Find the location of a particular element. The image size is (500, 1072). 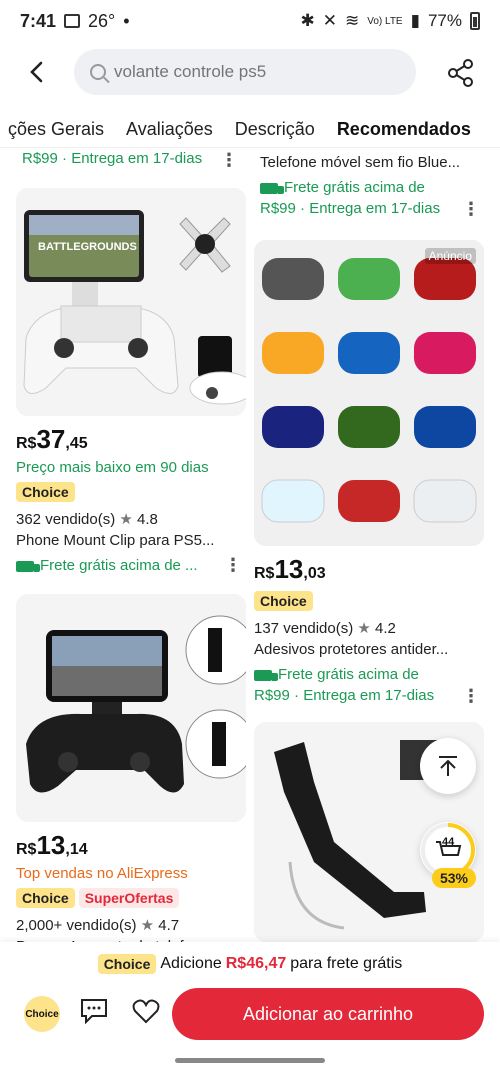

sold-rating: 362 vendido(s) ★ 4.8 is located at coordinates (87, 519).